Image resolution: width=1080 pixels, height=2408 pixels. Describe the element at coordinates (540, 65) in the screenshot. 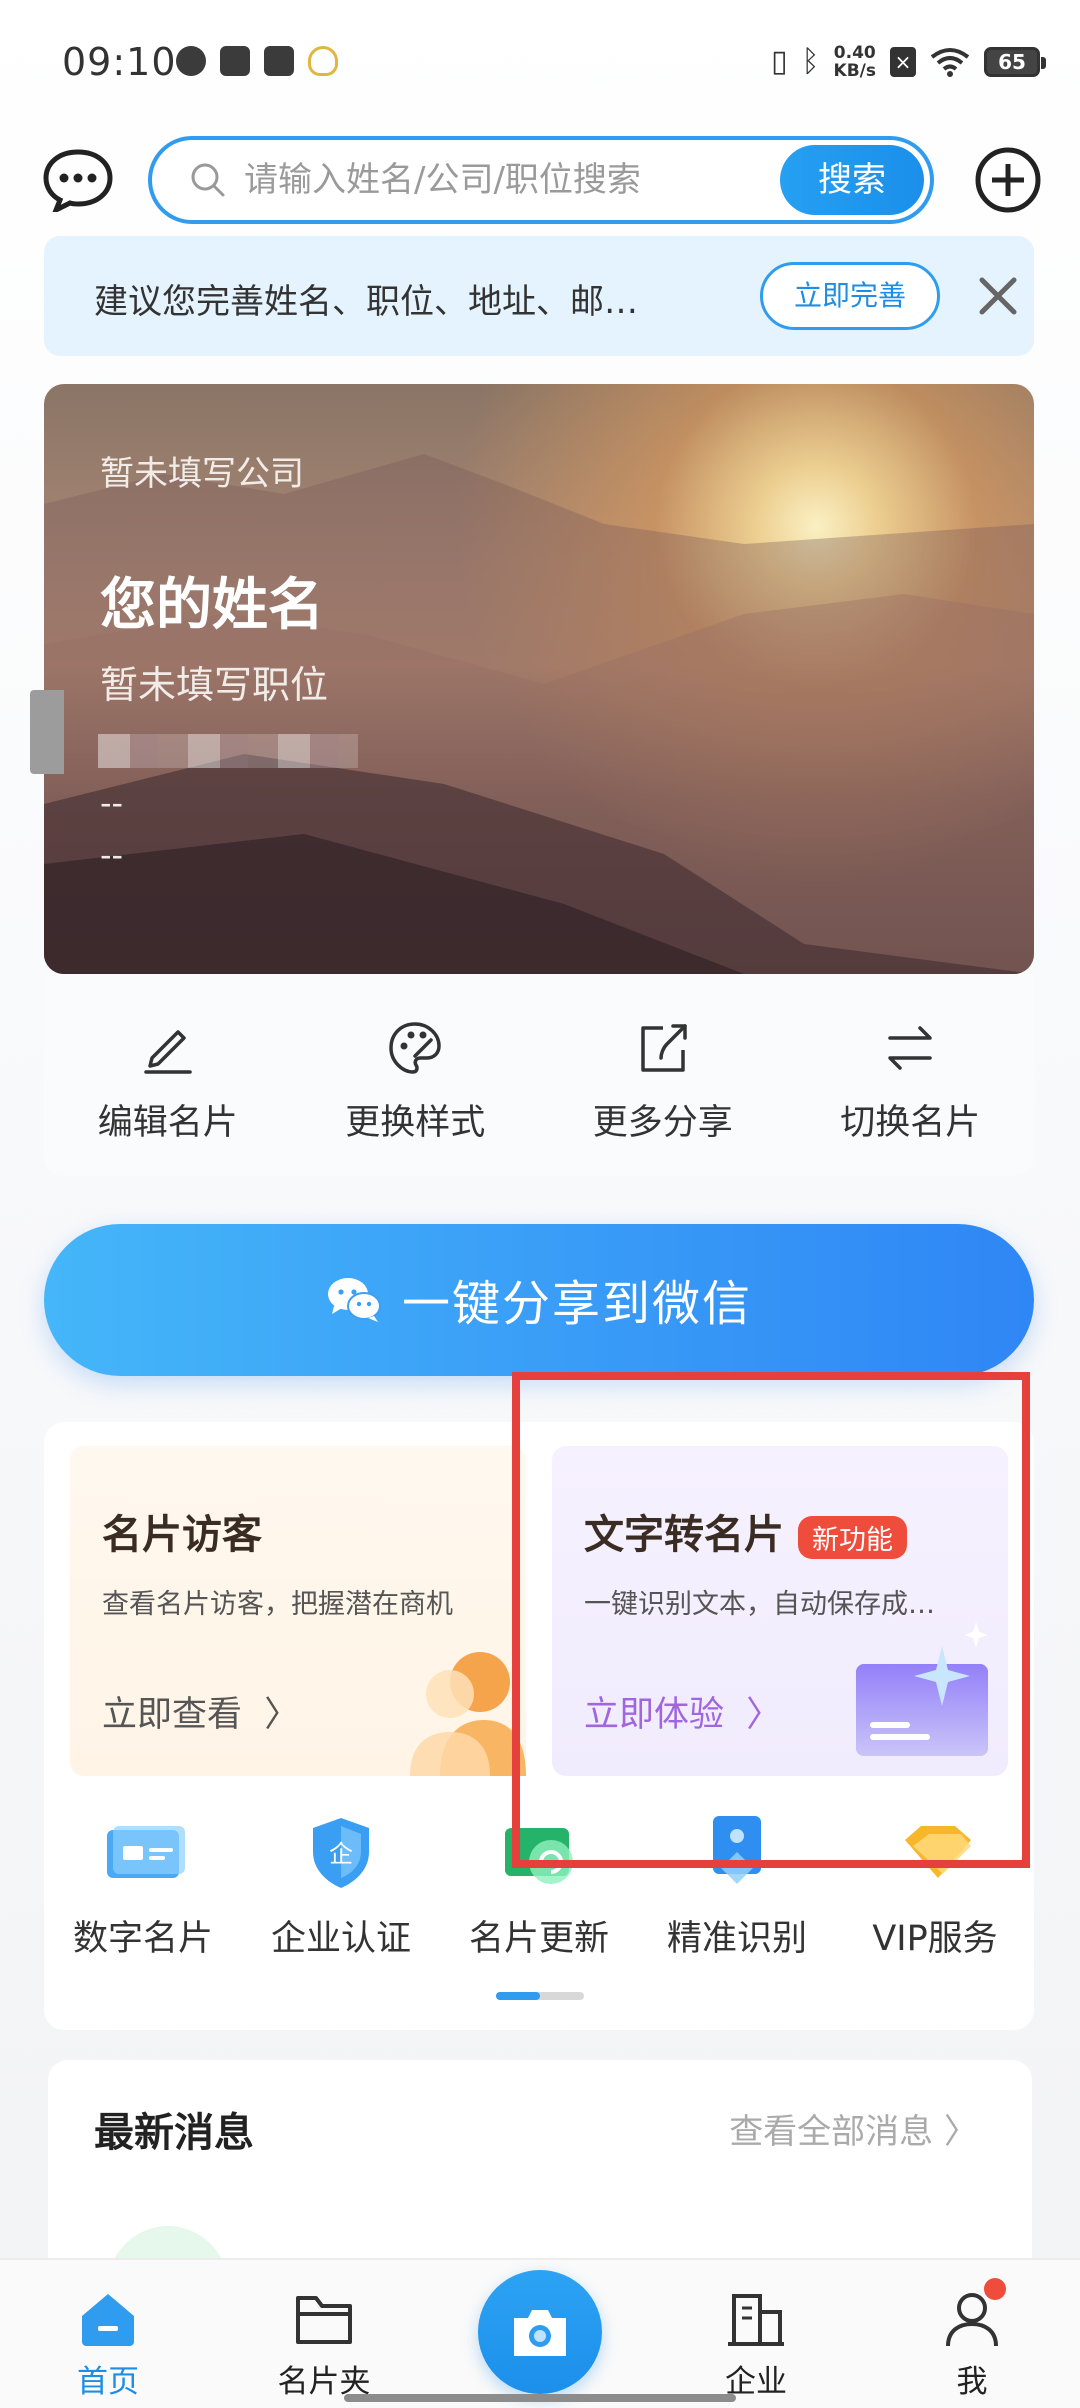

I see `status-bar: 09:10 ▯ ᛒ 0.40 KB/s × 65` at that location.